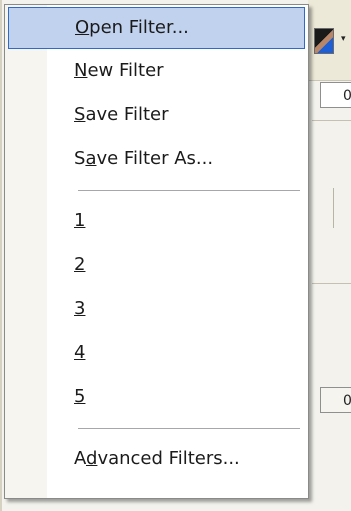  I want to click on menu-item-label-prefix: S, so click(80, 158).